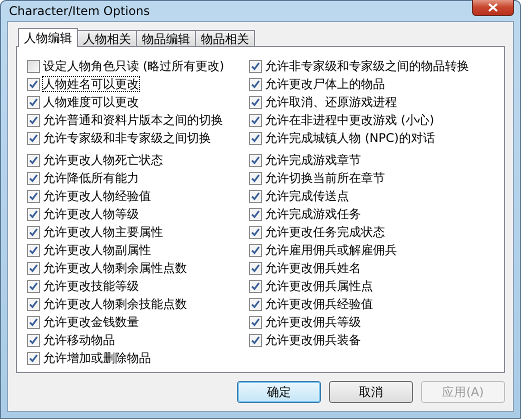  Describe the element at coordinates (91, 214) in the screenshot. I see `checkbox-label: 允许更改人物等级` at that location.